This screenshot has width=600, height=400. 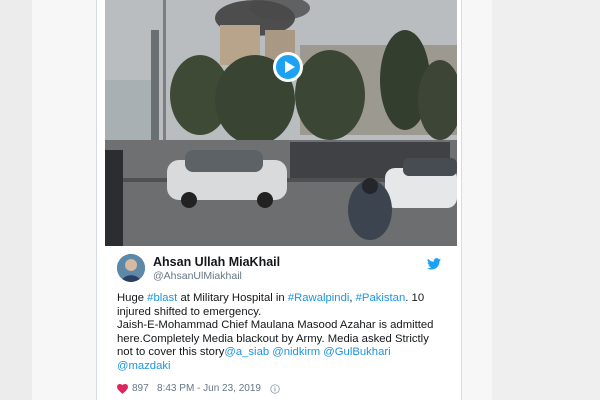 I want to click on play-icon, so click(x=290, y=67).